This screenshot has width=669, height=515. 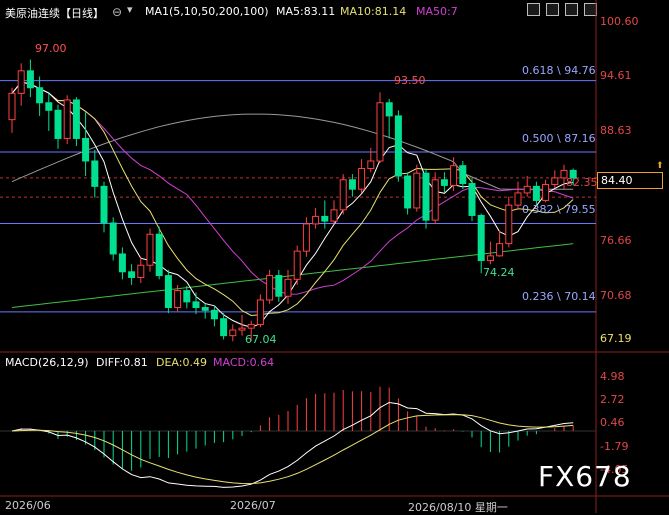 What do you see at coordinates (559, 138) in the screenshot?
I see `fib-level-label: 0.500 \ 87.16` at bounding box center [559, 138].